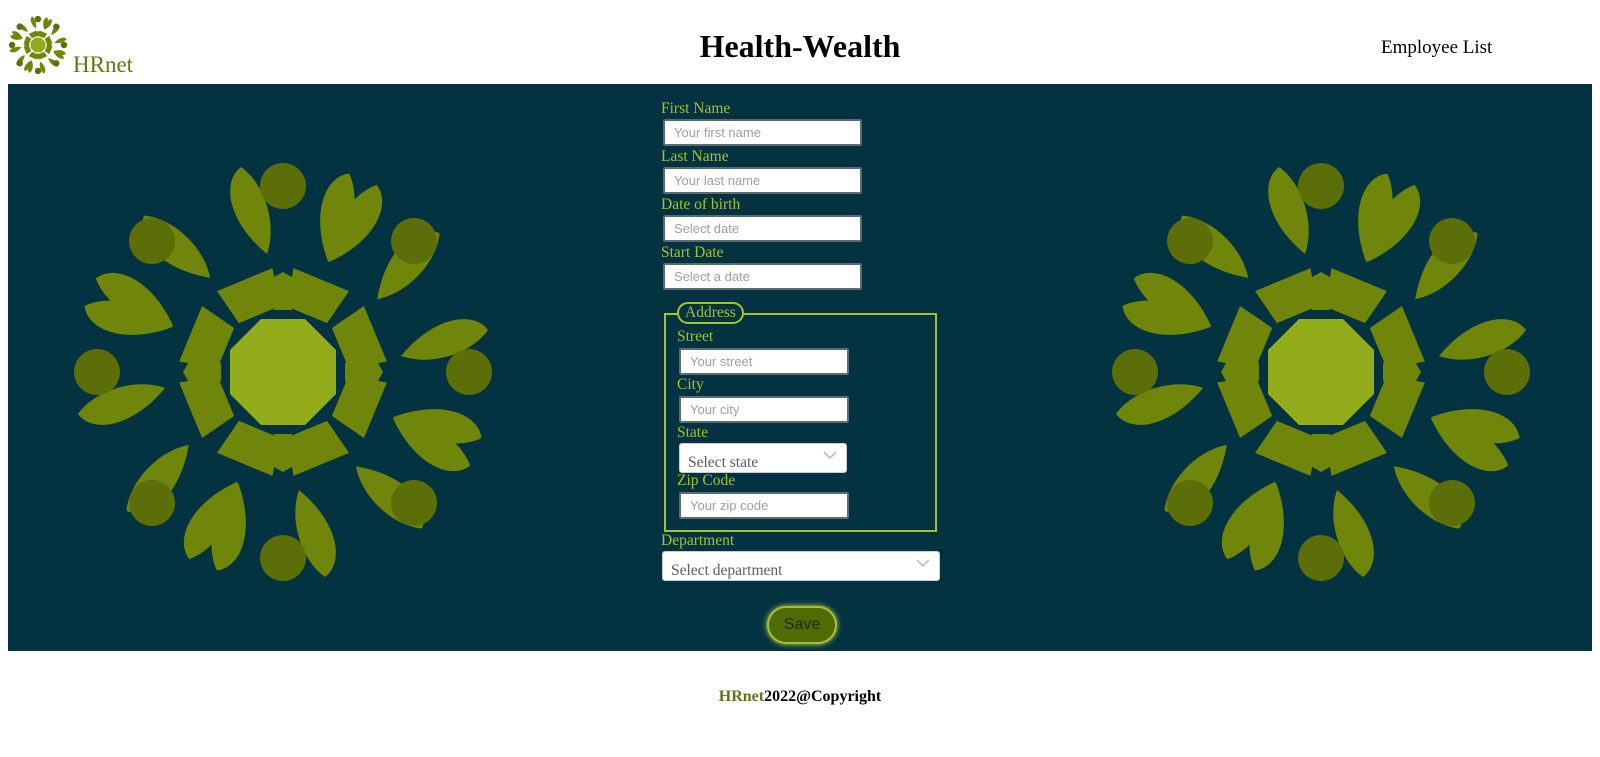 Image resolution: width=1600 pixels, height=757 pixels. Describe the element at coordinates (710, 313) in the screenshot. I see `address-legend: Address` at that location.